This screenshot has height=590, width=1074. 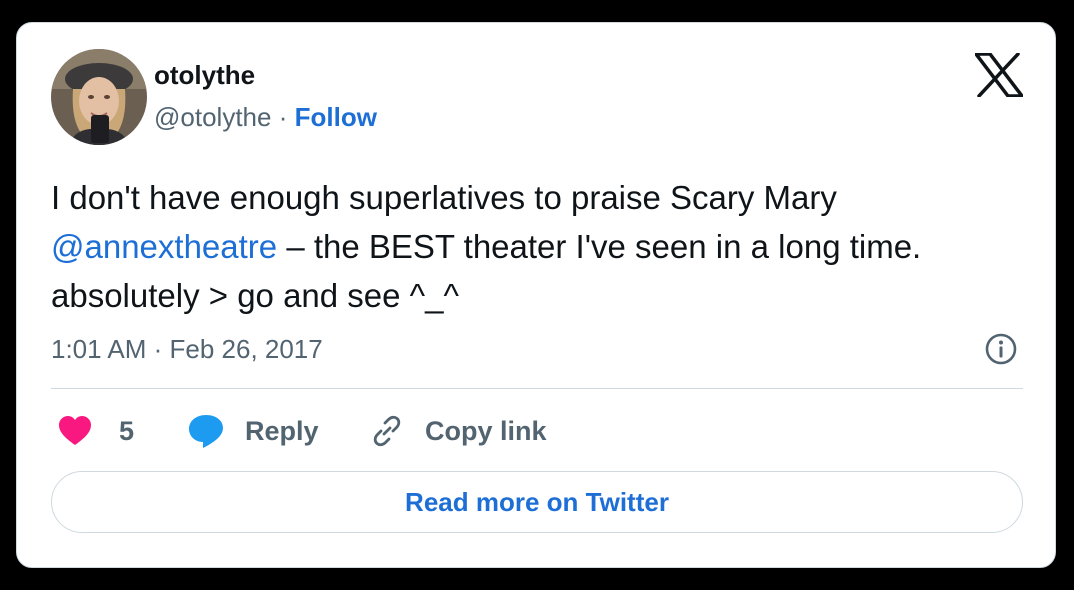 I want to click on author-display-name: otolythe, so click(x=204, y=75).